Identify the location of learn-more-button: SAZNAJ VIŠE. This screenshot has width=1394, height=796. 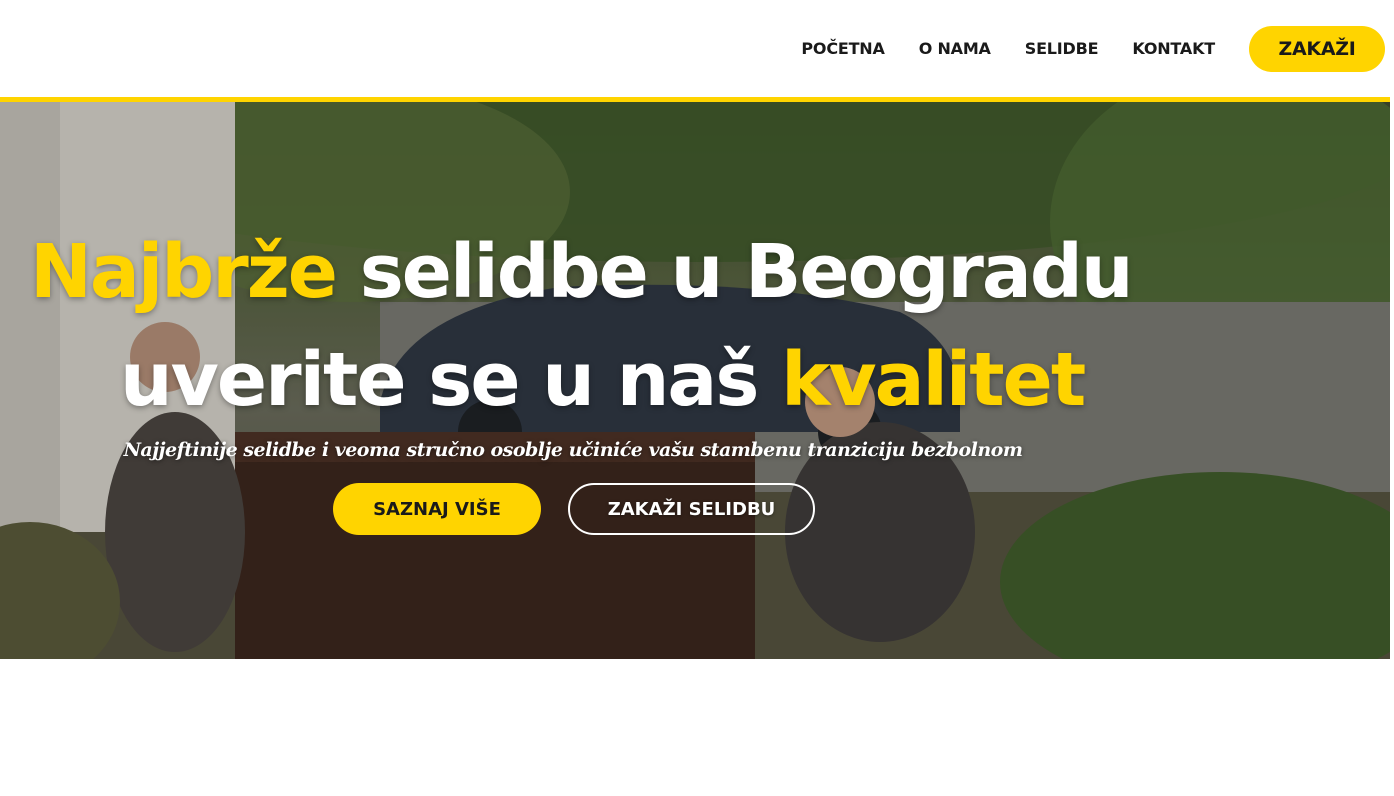
(437, 509).